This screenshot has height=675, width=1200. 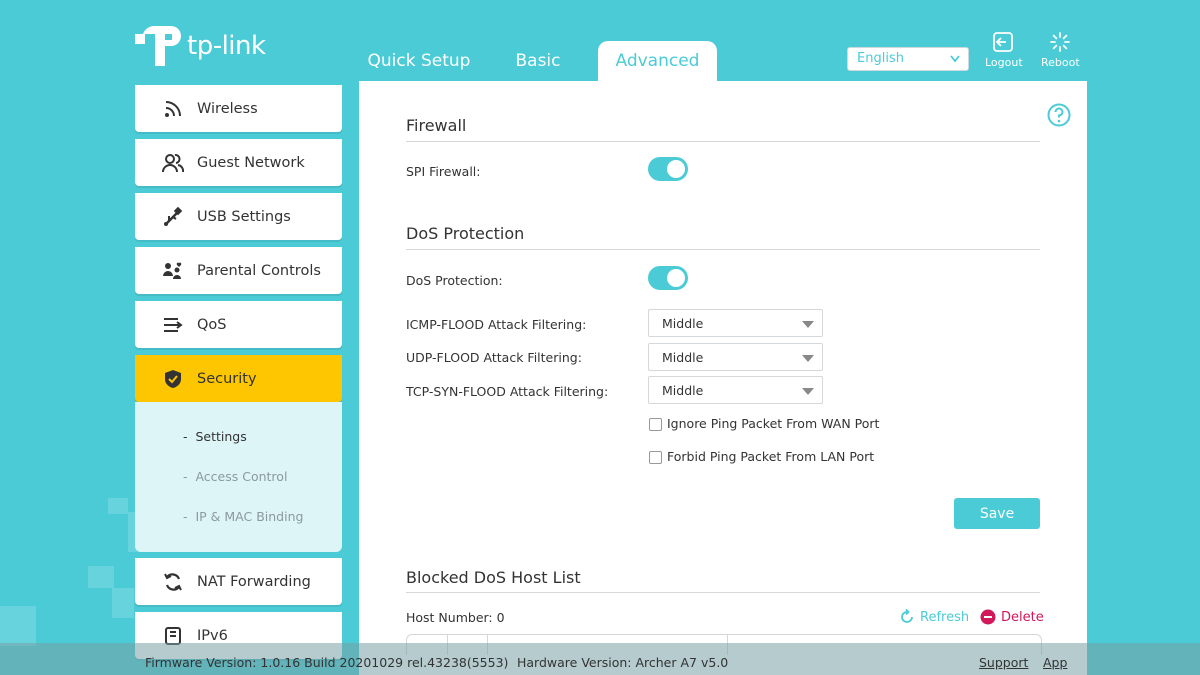 What do you see at coordinates (235, 476) in the screenshot?
I see `submenu-item-access-control: - Access Control` at bounding box center [235, 476].